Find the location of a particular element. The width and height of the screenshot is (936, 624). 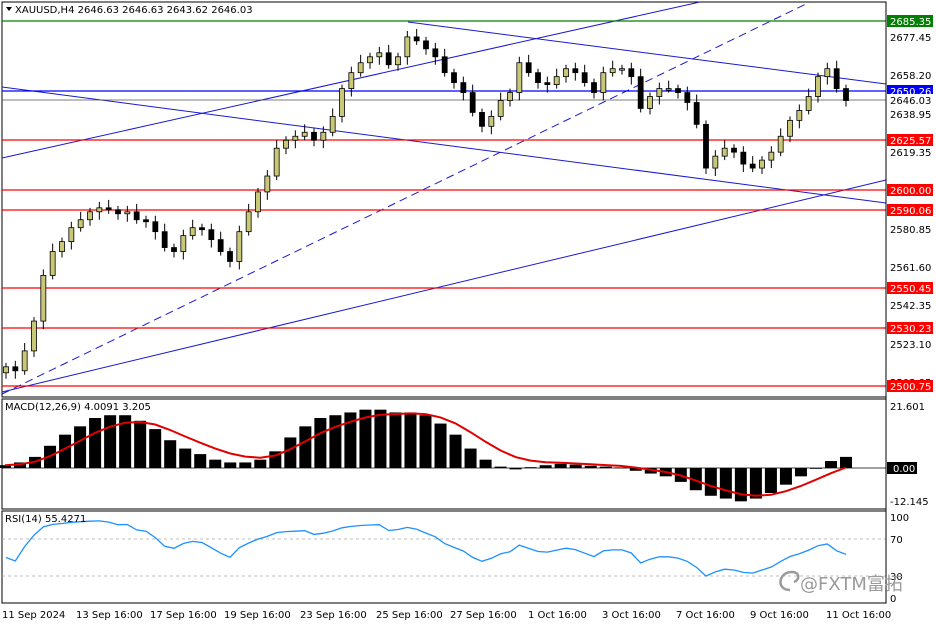

rsi-tick: 0 is located at coordinates (893, 599).